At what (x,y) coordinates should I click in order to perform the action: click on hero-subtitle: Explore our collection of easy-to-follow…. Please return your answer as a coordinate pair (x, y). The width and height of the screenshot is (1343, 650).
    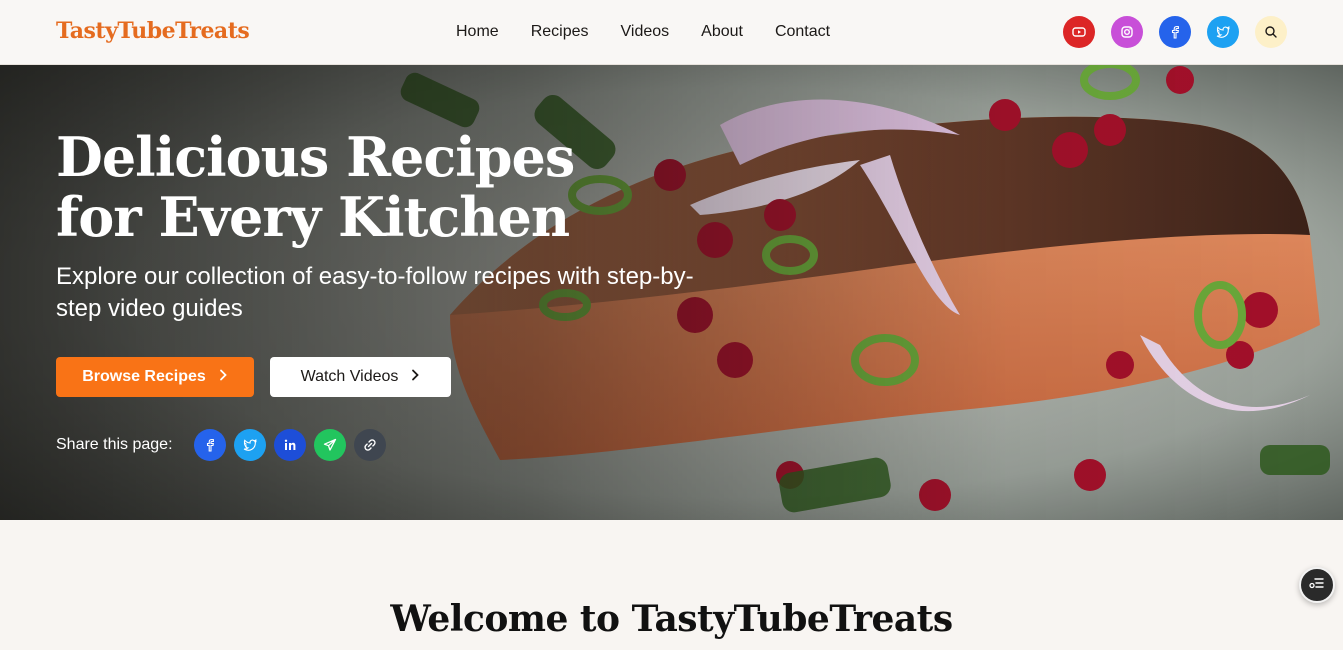
    Looking at the image, I should click on (375, 292).